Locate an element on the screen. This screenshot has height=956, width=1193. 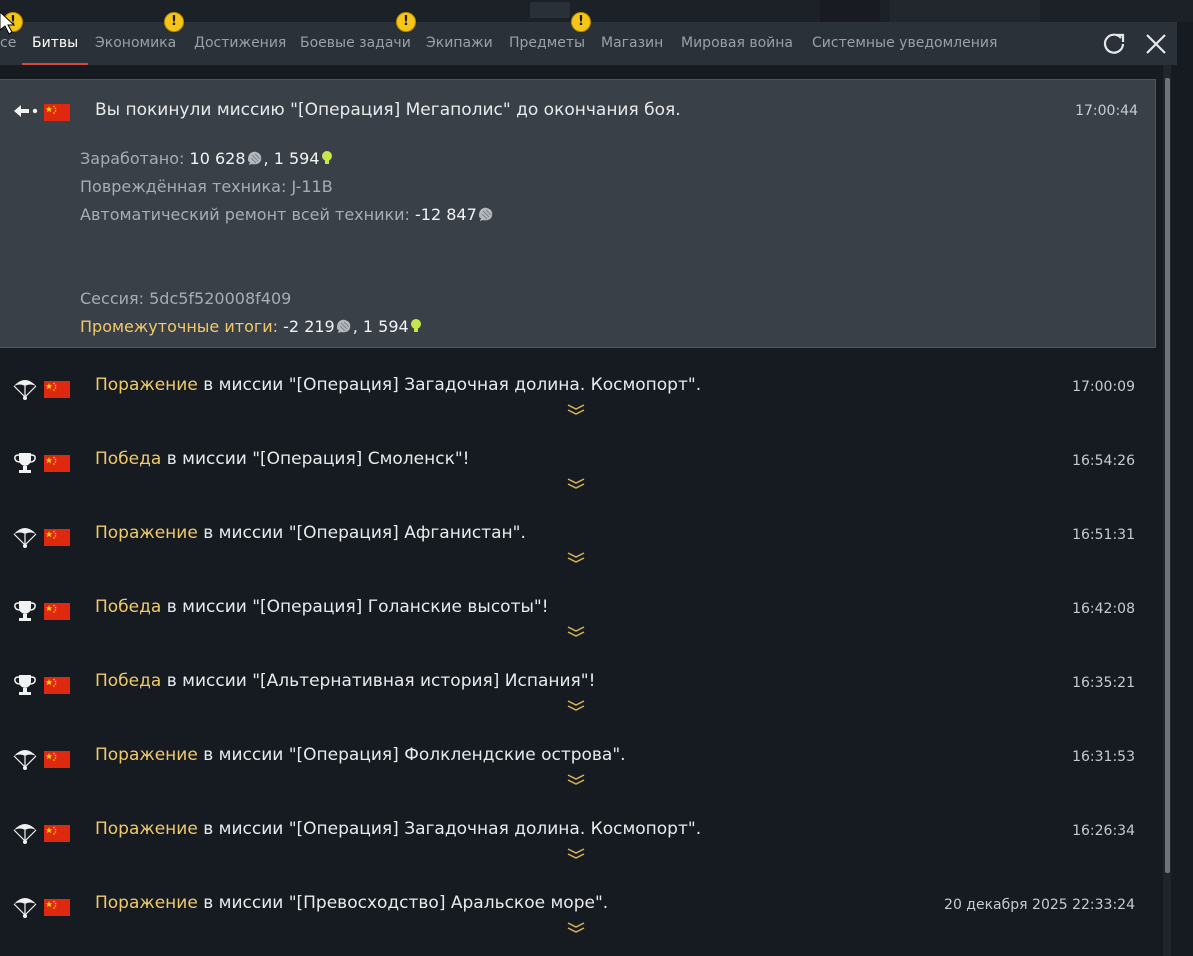
tab-label: Экономика is located at coordinates (136, 43).